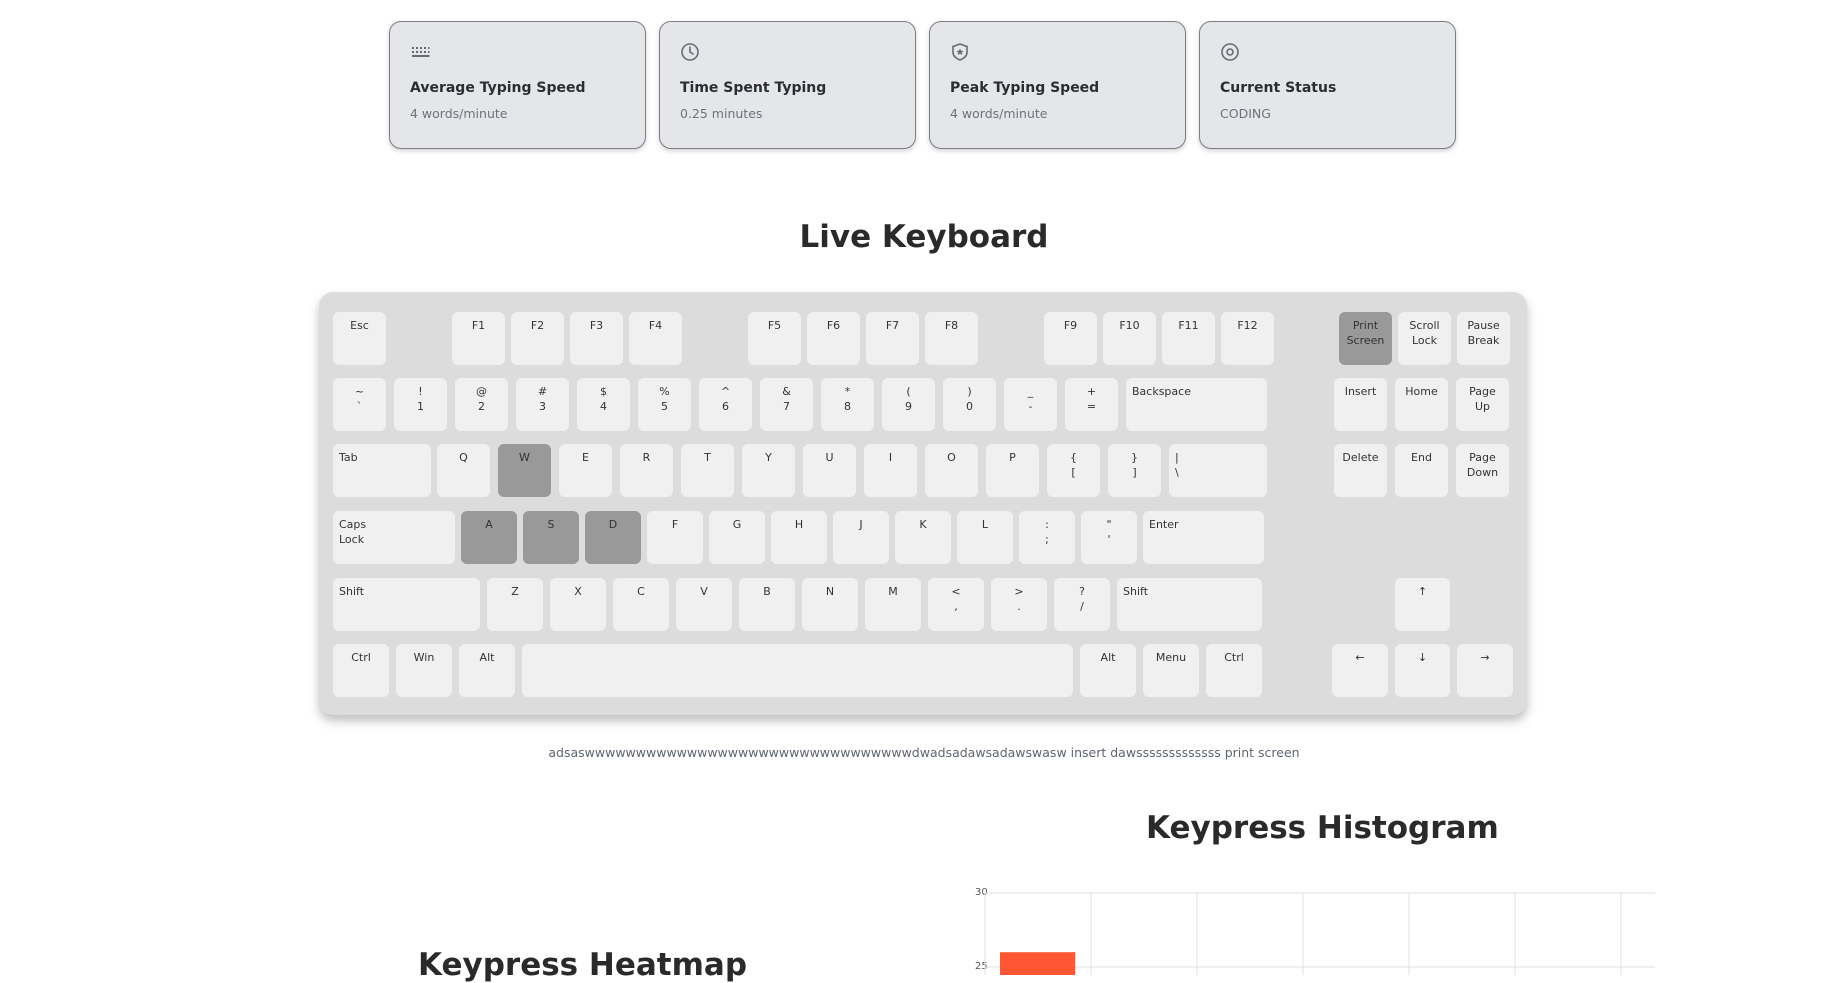  I want to click on key-a: A, so click(489, 537).